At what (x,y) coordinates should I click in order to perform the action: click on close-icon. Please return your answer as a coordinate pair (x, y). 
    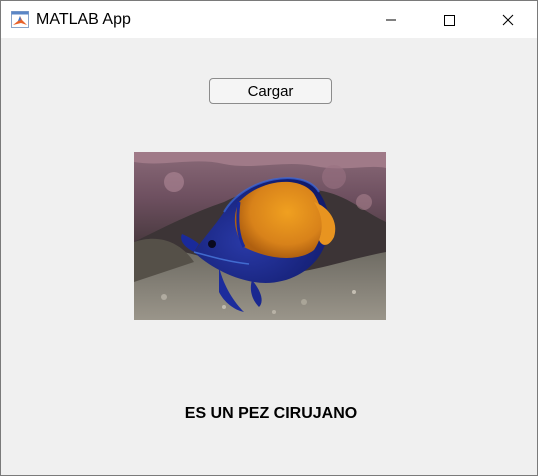
    Looking at the image, I should click on (508, 20).